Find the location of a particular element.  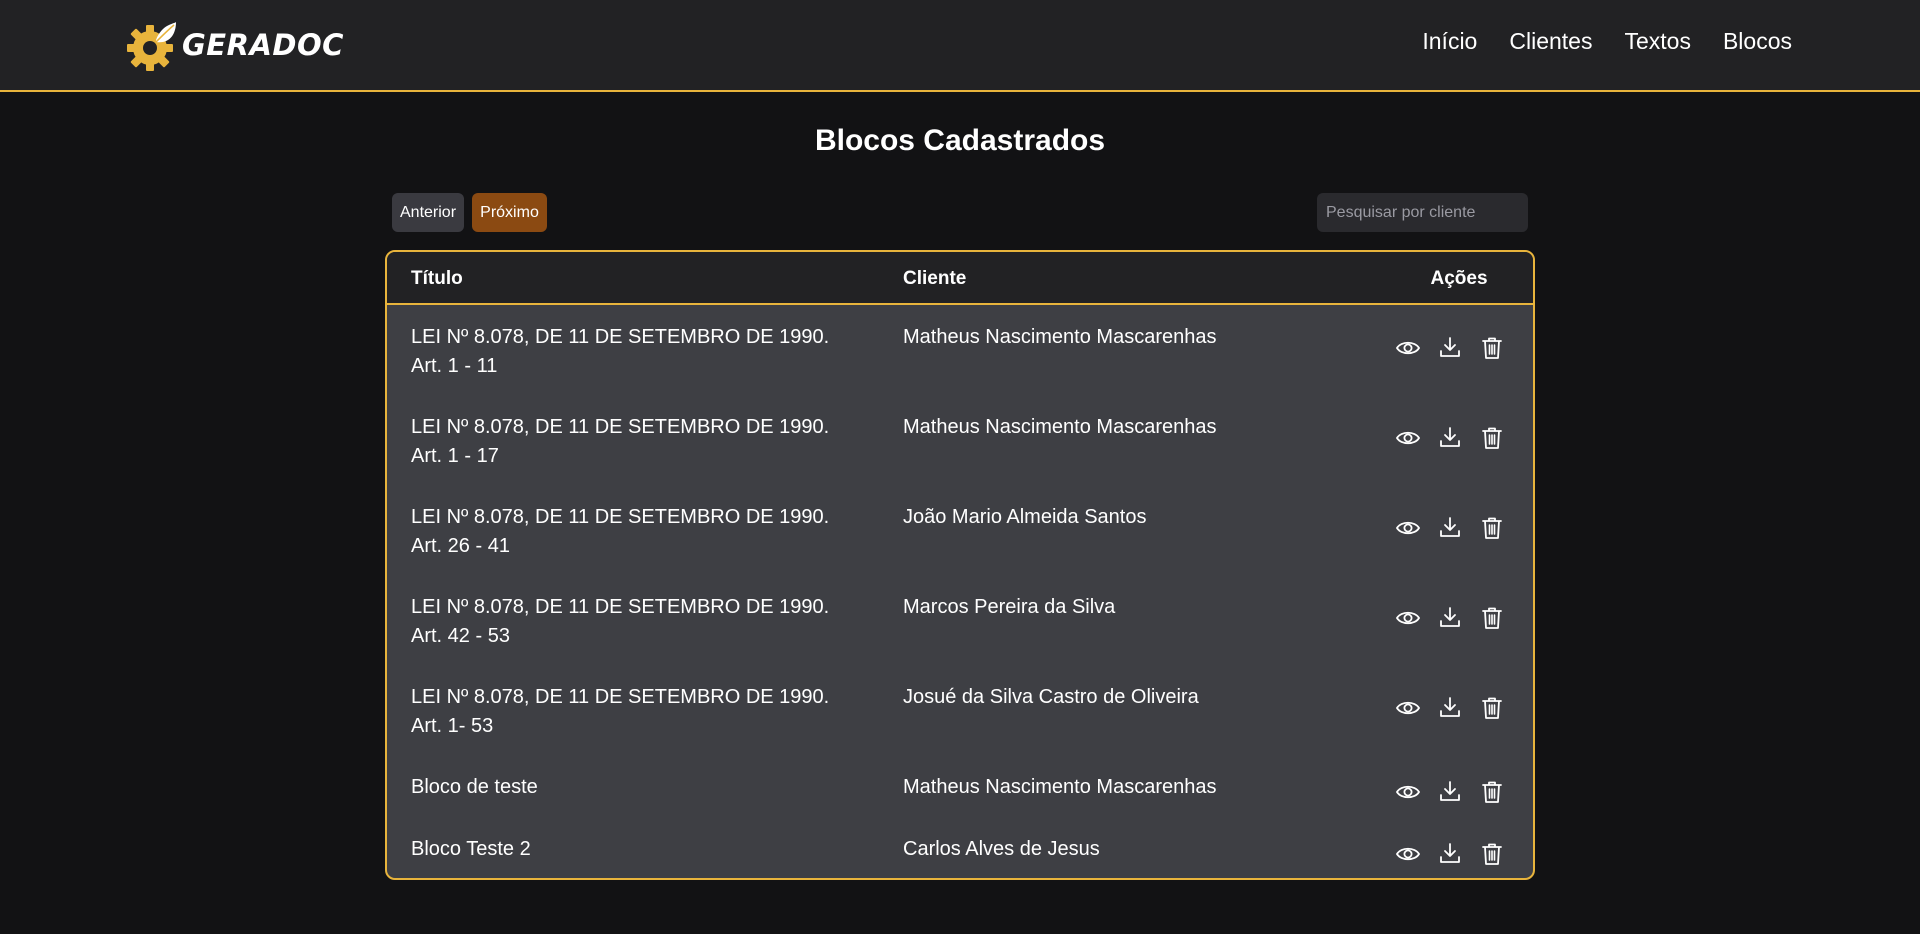

title-line-2: Art. 1 - 11 is located at coordinates (454, 366).